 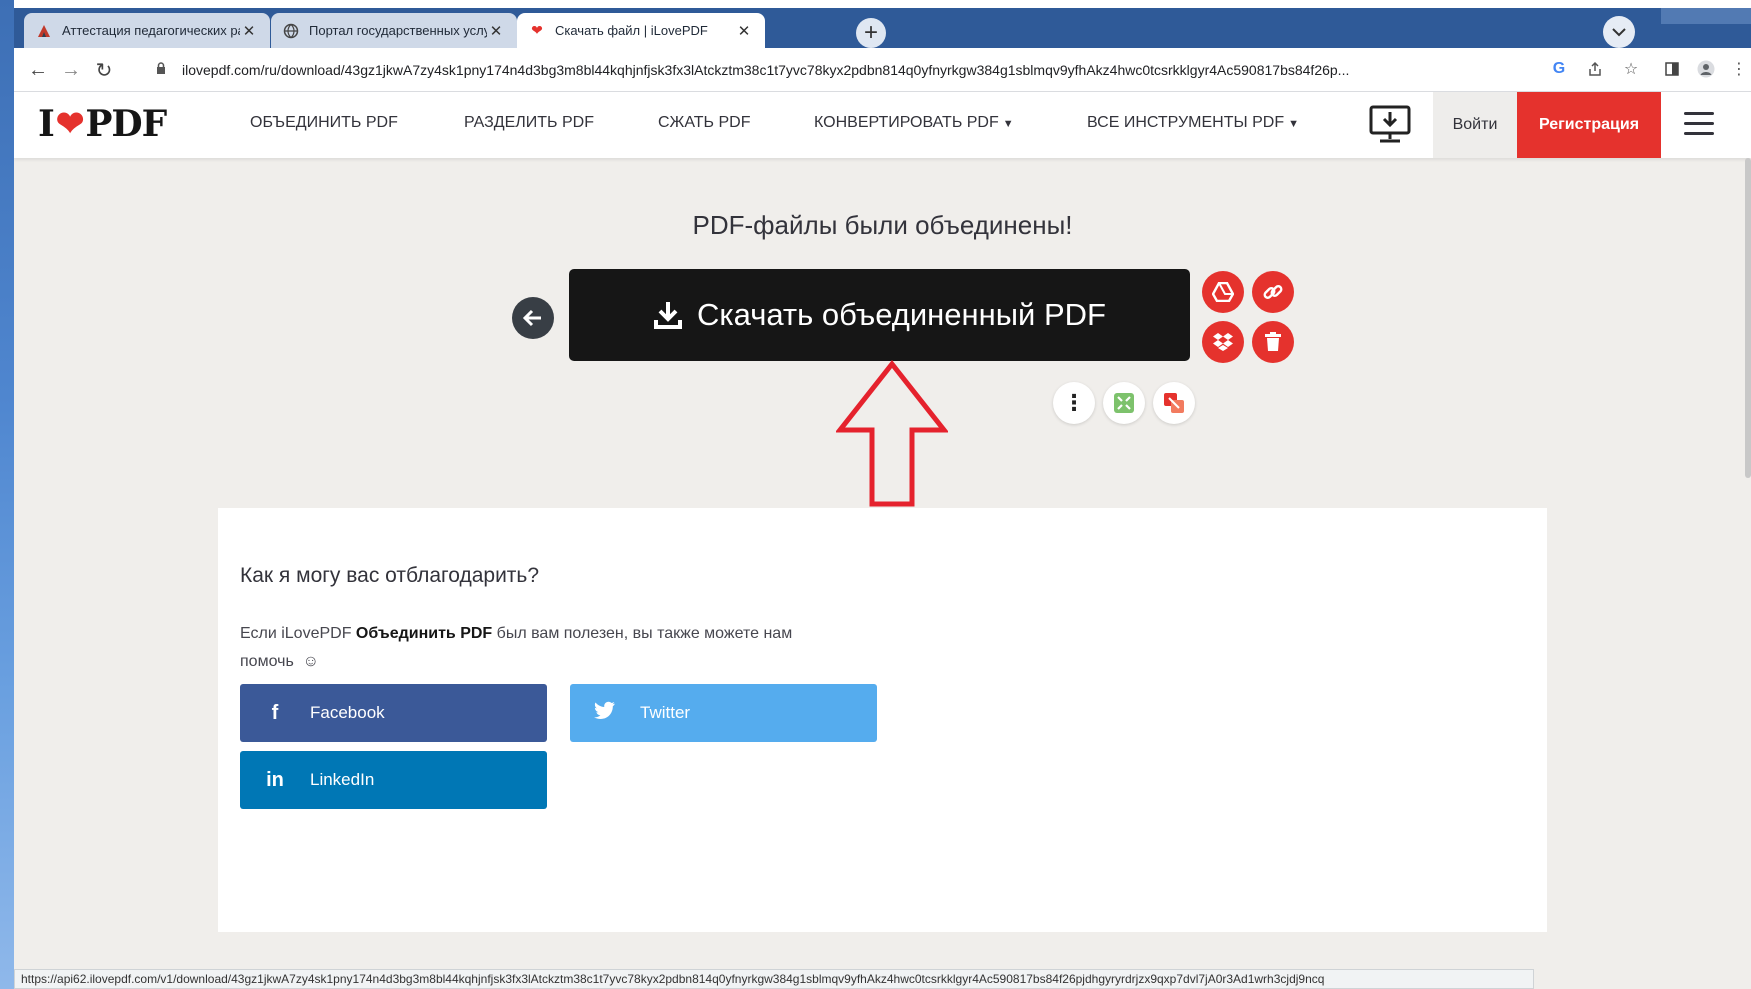 I want to click on tab-title: Скачать файл | iLovePDF, so click(x=631, y=30).